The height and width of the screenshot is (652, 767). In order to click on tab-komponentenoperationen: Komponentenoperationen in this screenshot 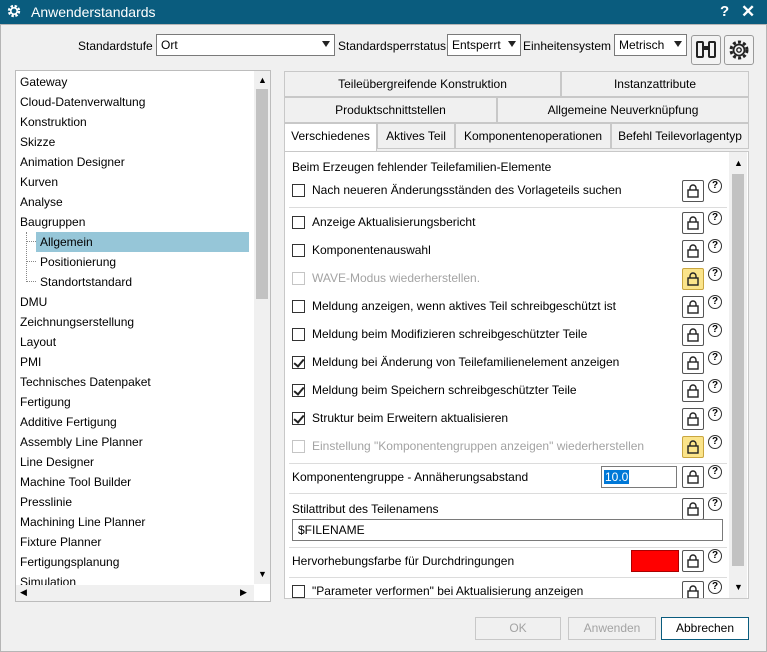, I will do `click(533, 136)`.